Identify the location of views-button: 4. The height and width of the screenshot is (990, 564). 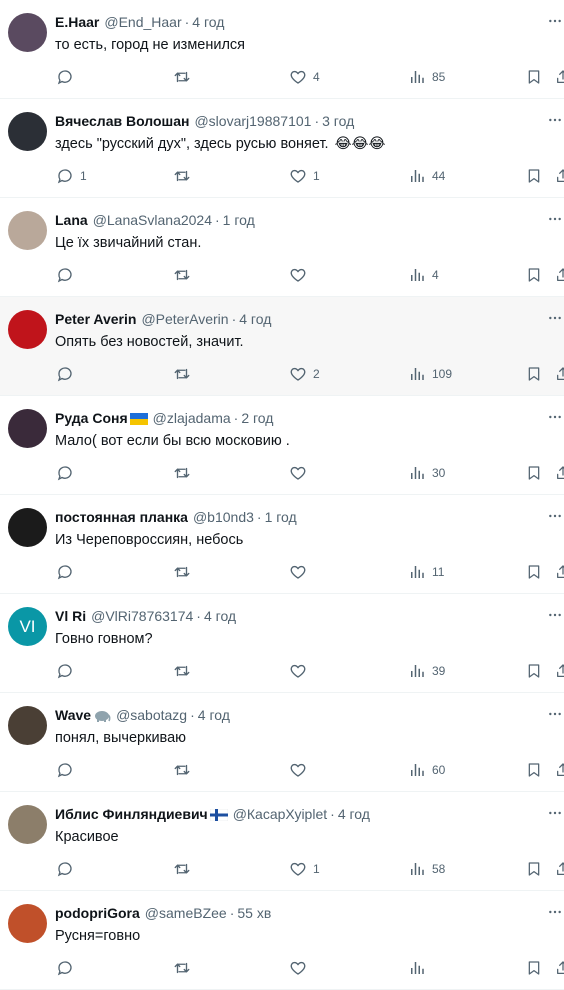
(423, 275).